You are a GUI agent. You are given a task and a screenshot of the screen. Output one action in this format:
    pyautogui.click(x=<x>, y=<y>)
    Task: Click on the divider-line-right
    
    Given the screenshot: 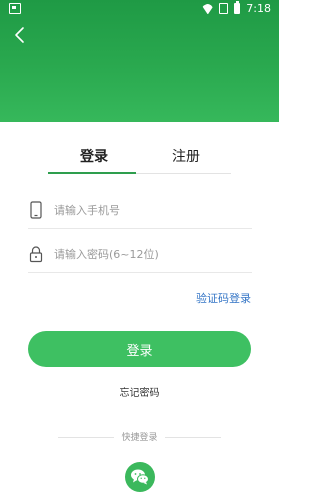 What is the action you would take?
    pyautogui.click(x=193, y=437)
    